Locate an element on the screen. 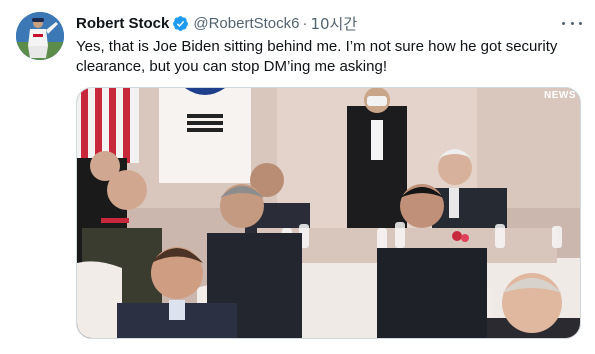 The width and height of the screenshot is (595, 354). timestamp: 10시간 is located at coordinates (333, 23).